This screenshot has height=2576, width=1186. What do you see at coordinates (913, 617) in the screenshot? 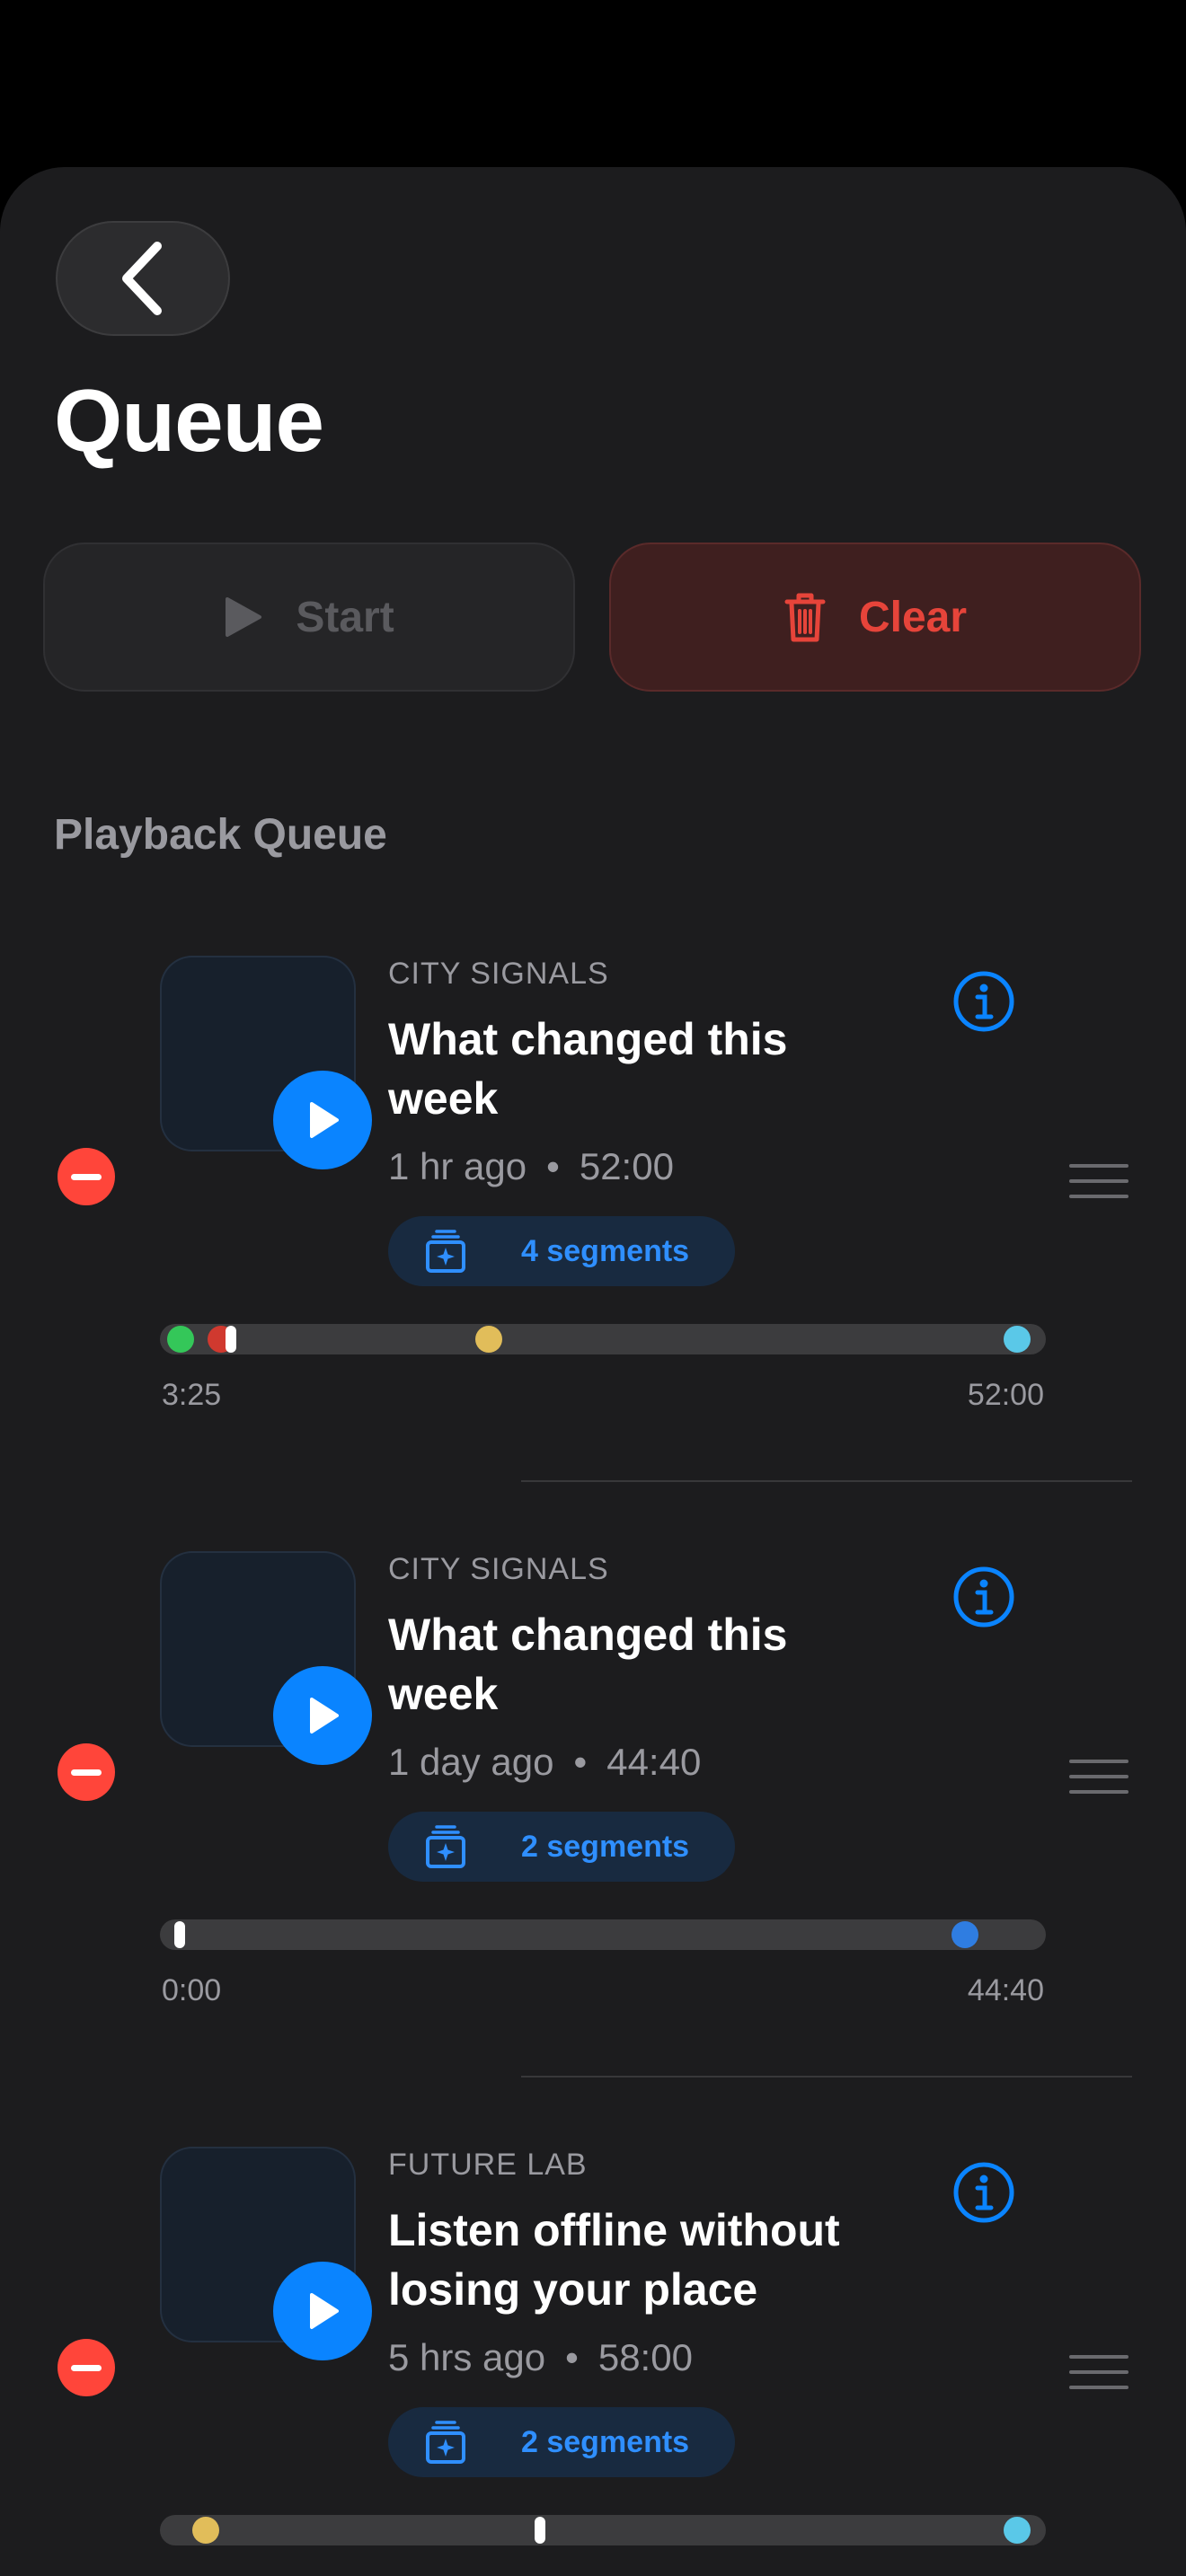
I see `clear-label: Clear` at bounding box center [913, 617].